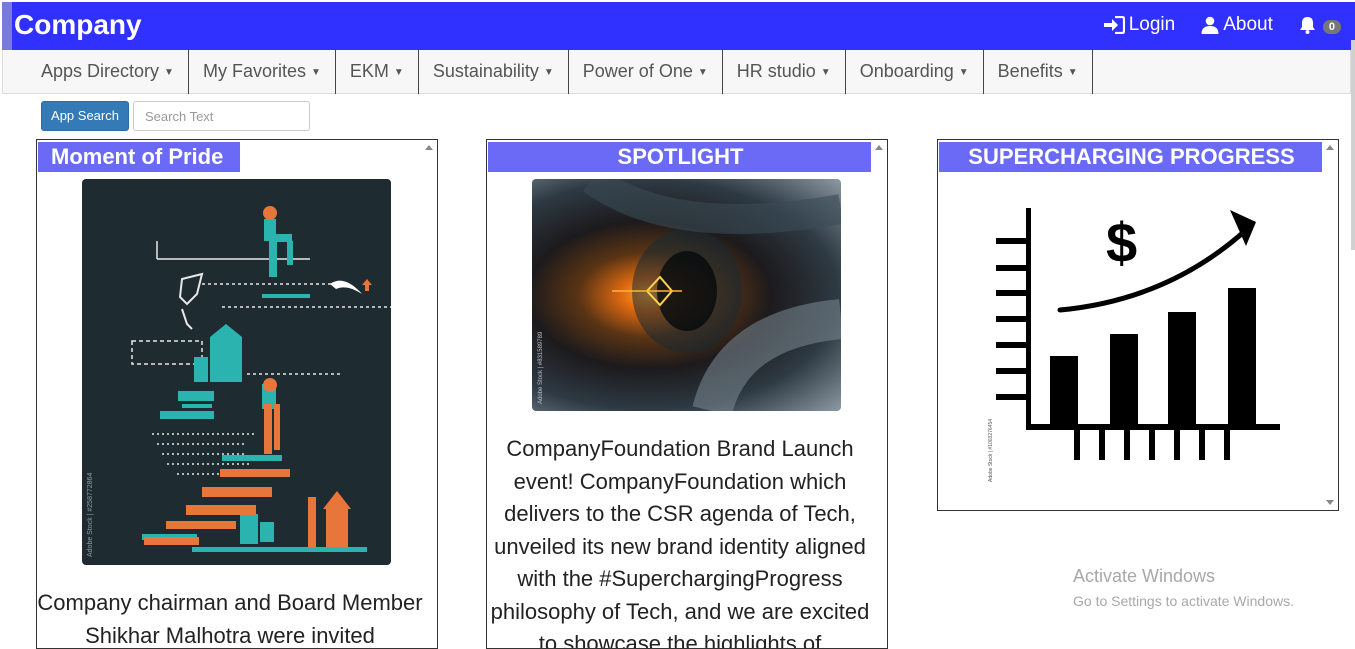 The width and height of the screenshot is (1355, 649). Describe the element at coordinates (784, 72) in the screenshot. I see `menu-hr-studio: HR studio ▼` at that location.